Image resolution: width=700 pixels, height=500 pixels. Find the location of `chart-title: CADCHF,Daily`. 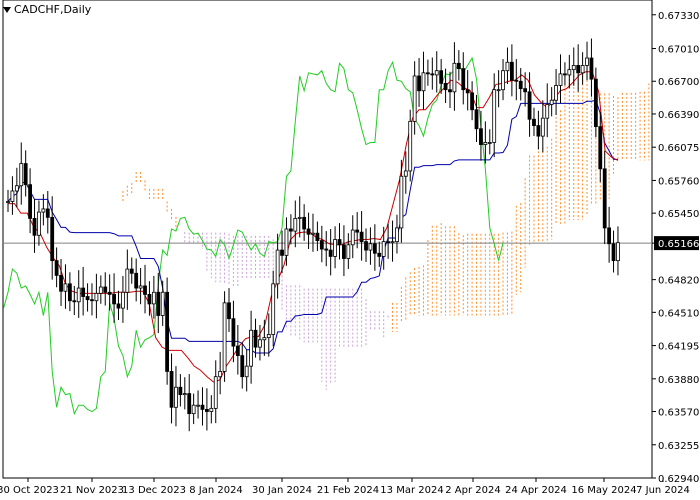

chart-title: CADCHF,Daily is located at coordinates (47, 9).